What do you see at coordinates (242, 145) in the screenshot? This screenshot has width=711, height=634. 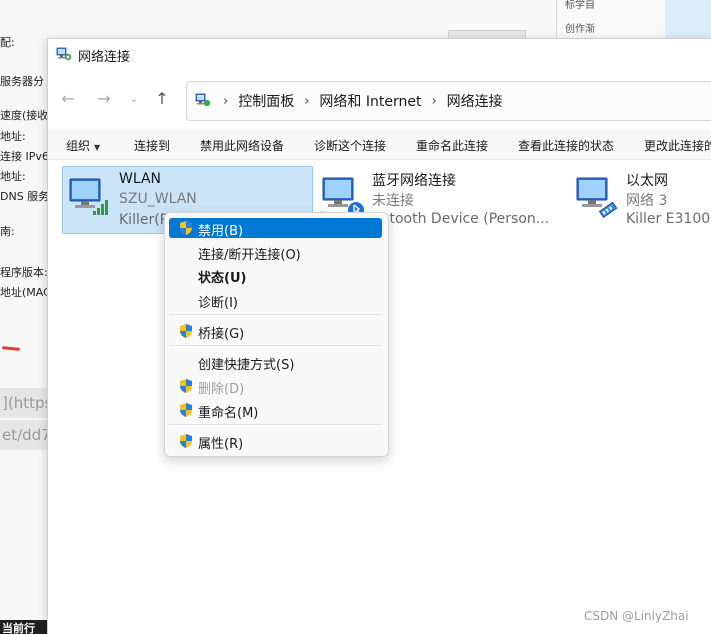 I see `toolbar-disable-button: 禁用此网络设备` at bounding box center [242, 145].